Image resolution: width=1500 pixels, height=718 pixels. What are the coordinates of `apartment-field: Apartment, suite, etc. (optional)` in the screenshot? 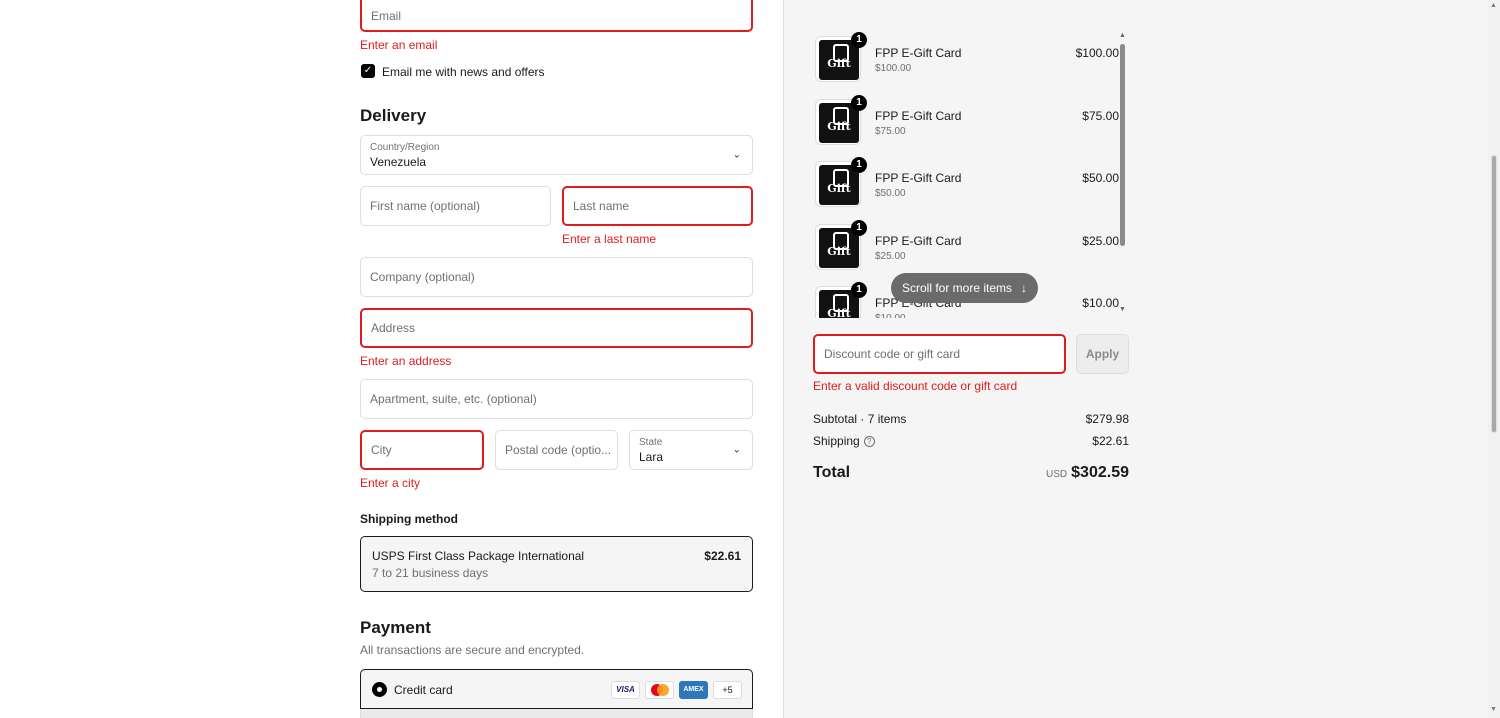 It's located at (556, 399).